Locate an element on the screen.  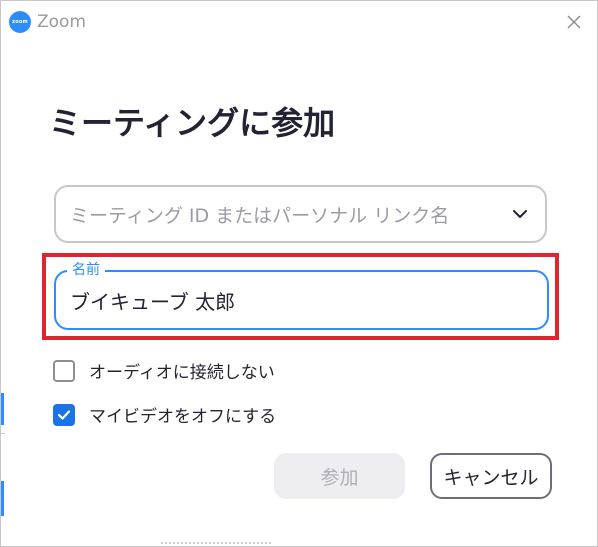
logo-text: zoom is located at coordinates (20, 22).